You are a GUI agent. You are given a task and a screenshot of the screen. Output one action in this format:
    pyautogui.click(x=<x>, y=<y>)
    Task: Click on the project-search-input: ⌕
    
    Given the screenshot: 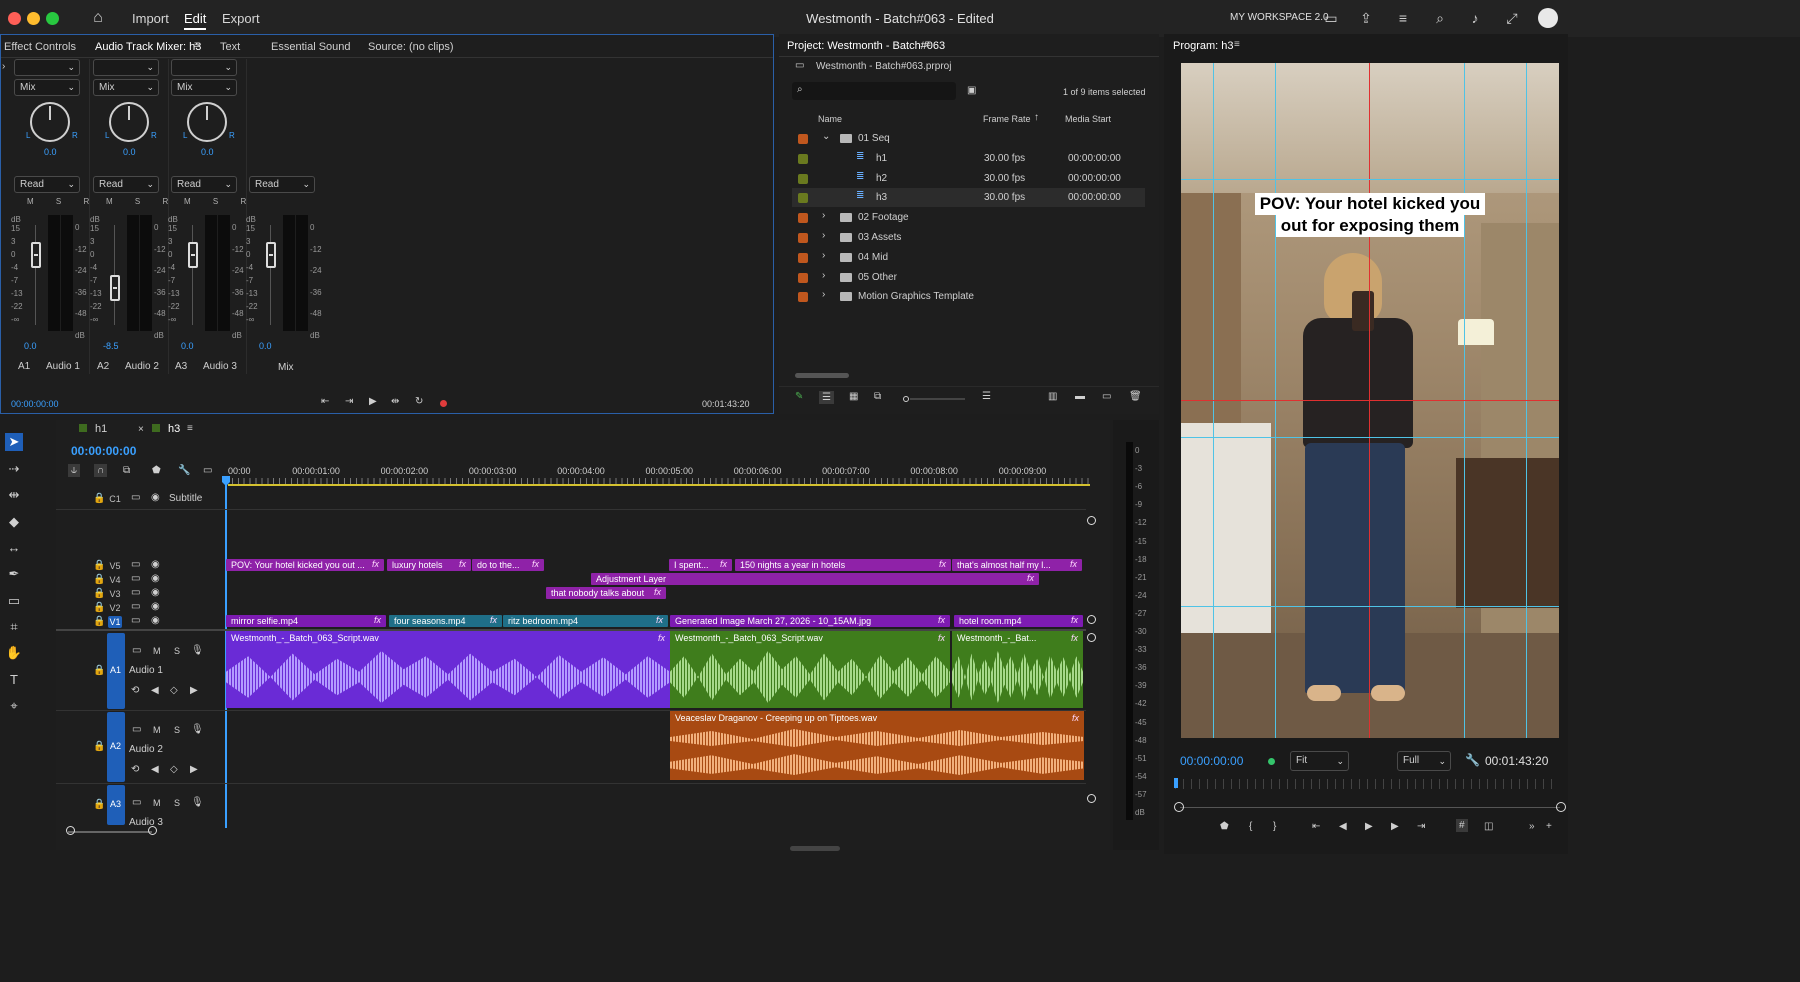 What is the action you would take?
    pyautogui.click(x=874, y=91)
    